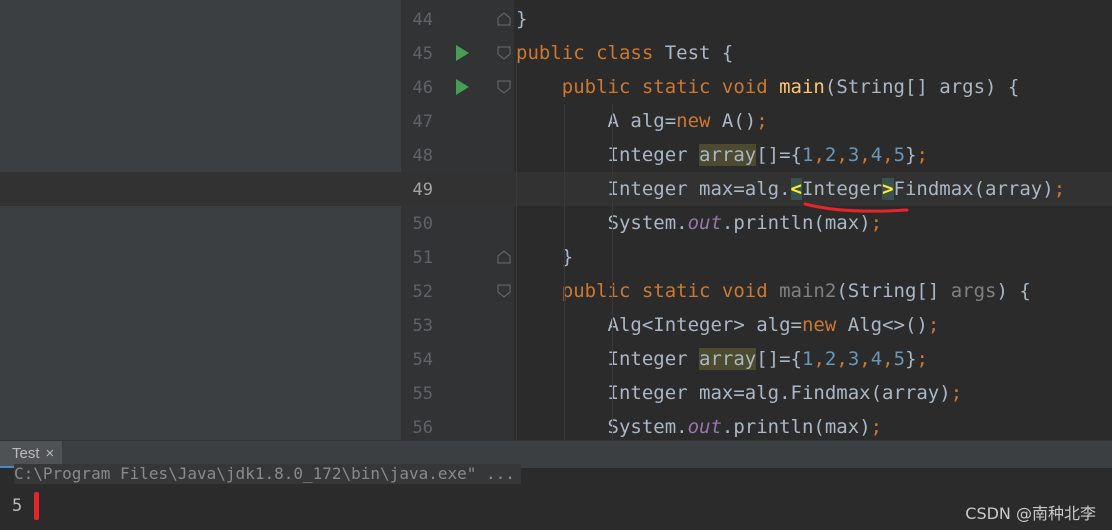  I want to click on gutter-row: 51, so click(457, 257).